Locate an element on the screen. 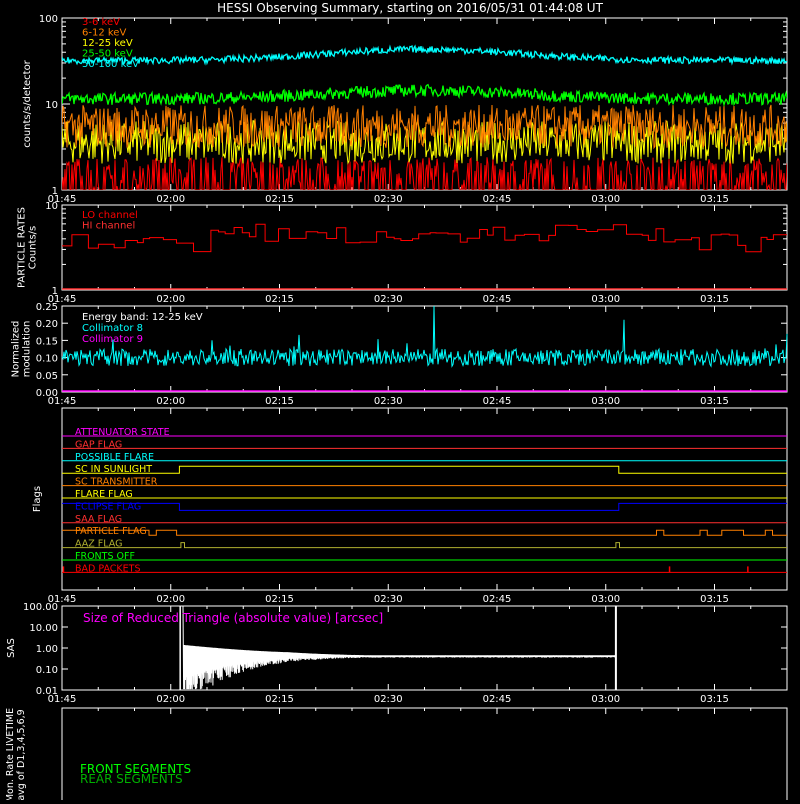 This screenshot has width=800, height=804. y-tick-label: 100 is located at coordinates (48, 19).